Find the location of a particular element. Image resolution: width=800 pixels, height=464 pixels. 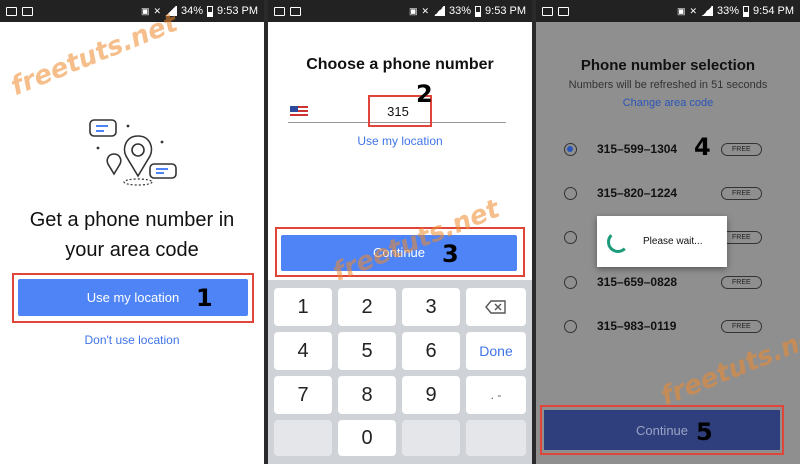

phone-number: 315–820–1224 is located at coordinates (637, 193).